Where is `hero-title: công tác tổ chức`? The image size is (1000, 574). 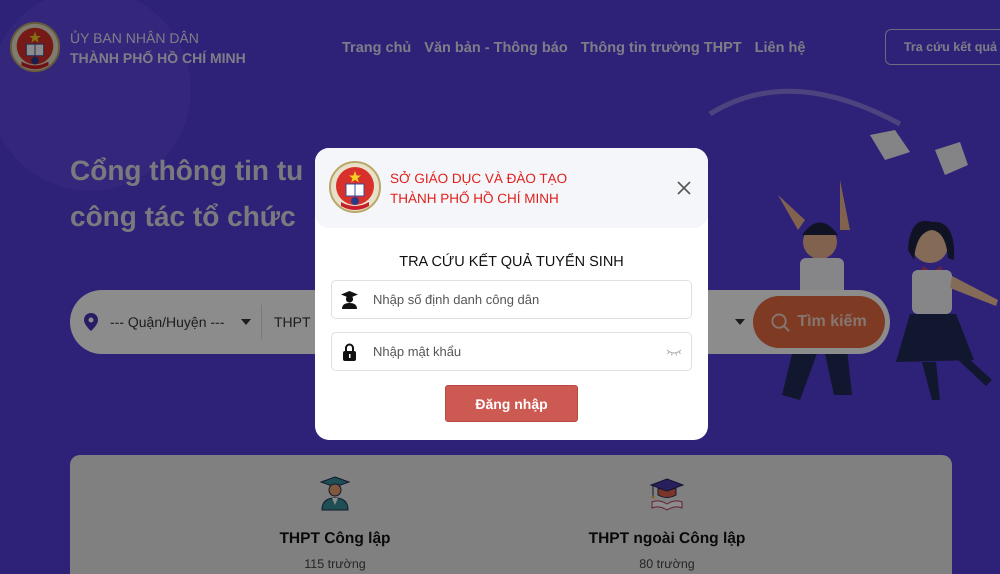
hero-title: công tác tổ chức is located at coordinates (183, 217).